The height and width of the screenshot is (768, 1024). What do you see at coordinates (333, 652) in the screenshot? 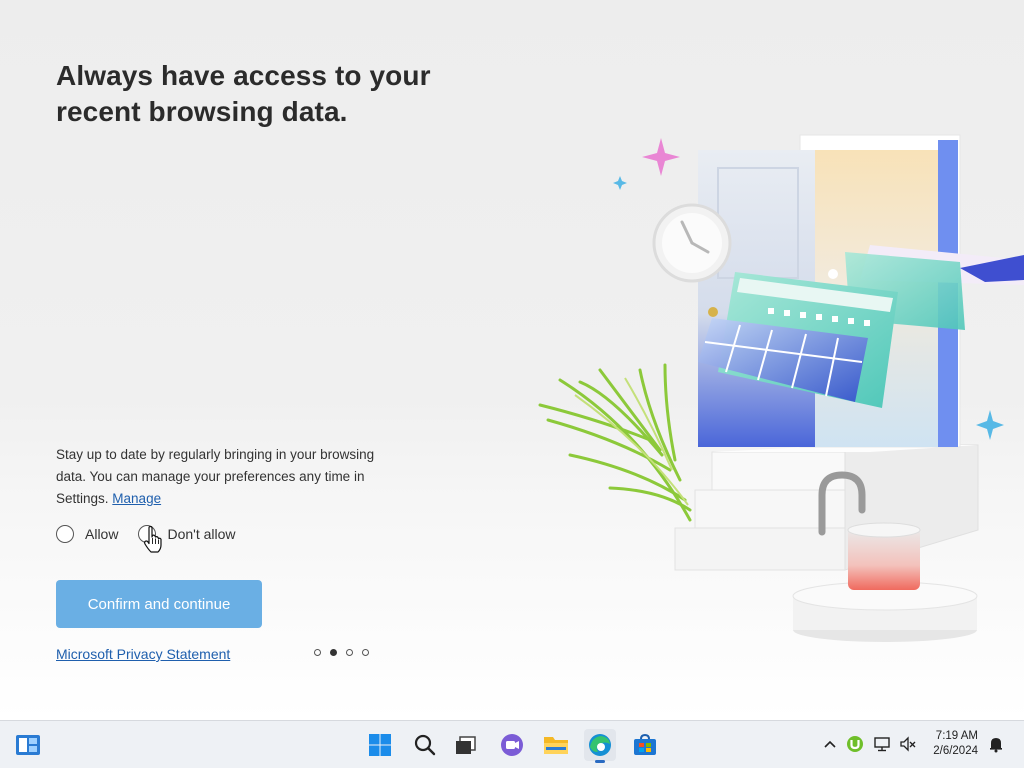
I see `pagination-dot-active` at bounding box center [333, 652].